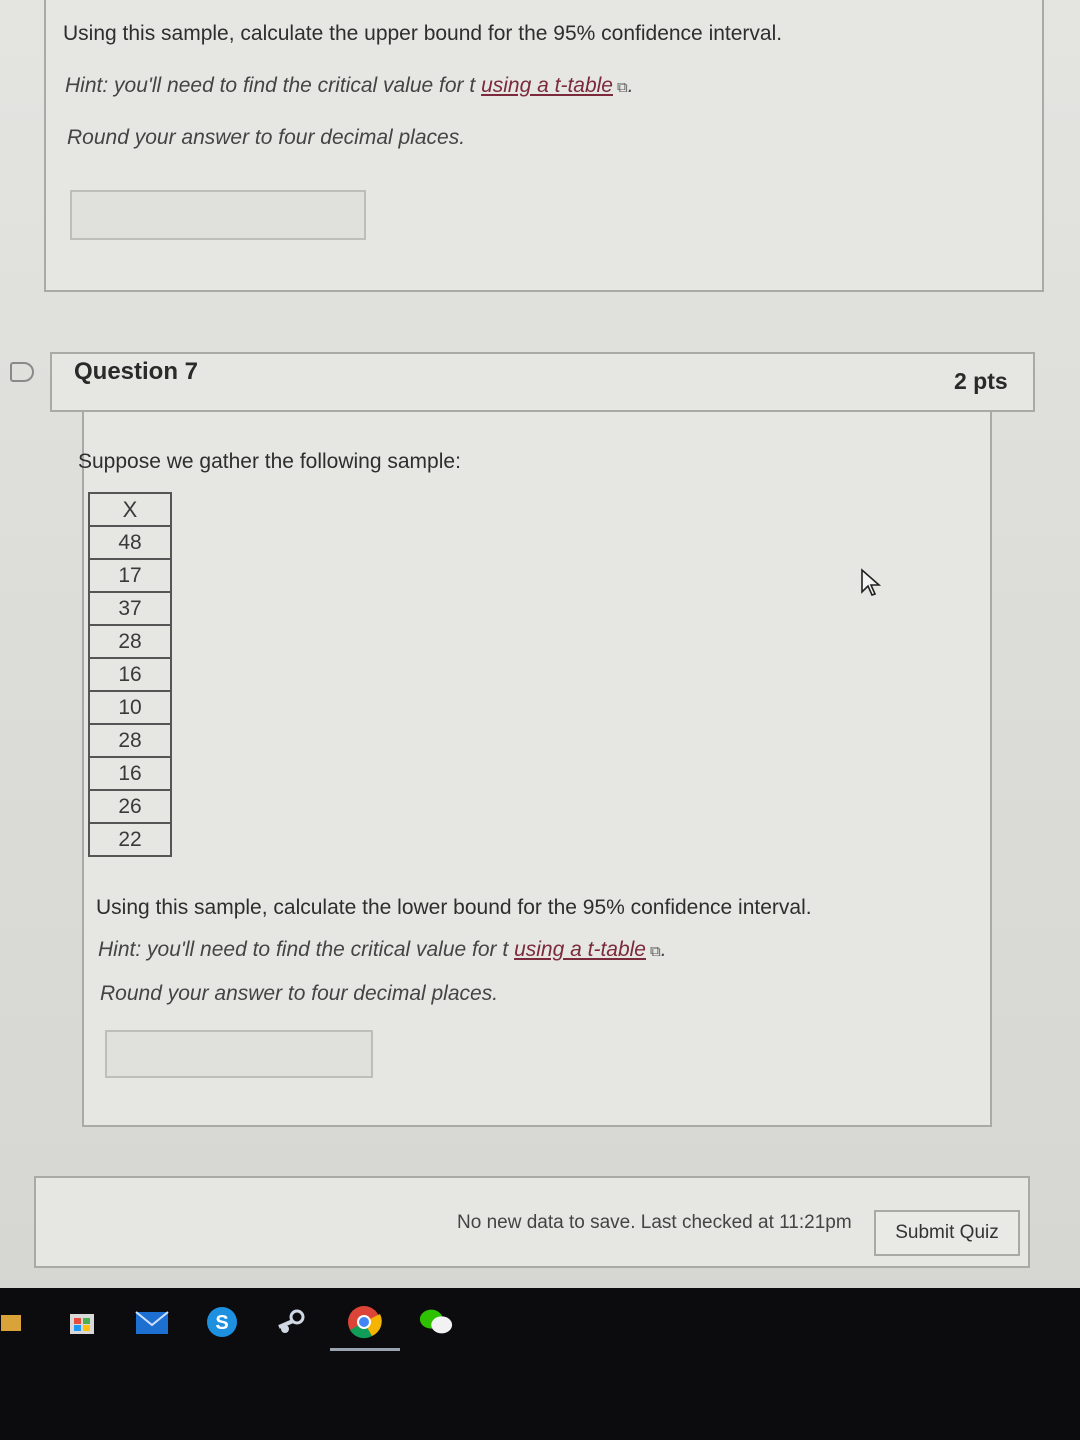  What do you see at coordinates (436, 1322) in the screenshot?
I see `wechat-icon` at bounding box center [436, 1322].